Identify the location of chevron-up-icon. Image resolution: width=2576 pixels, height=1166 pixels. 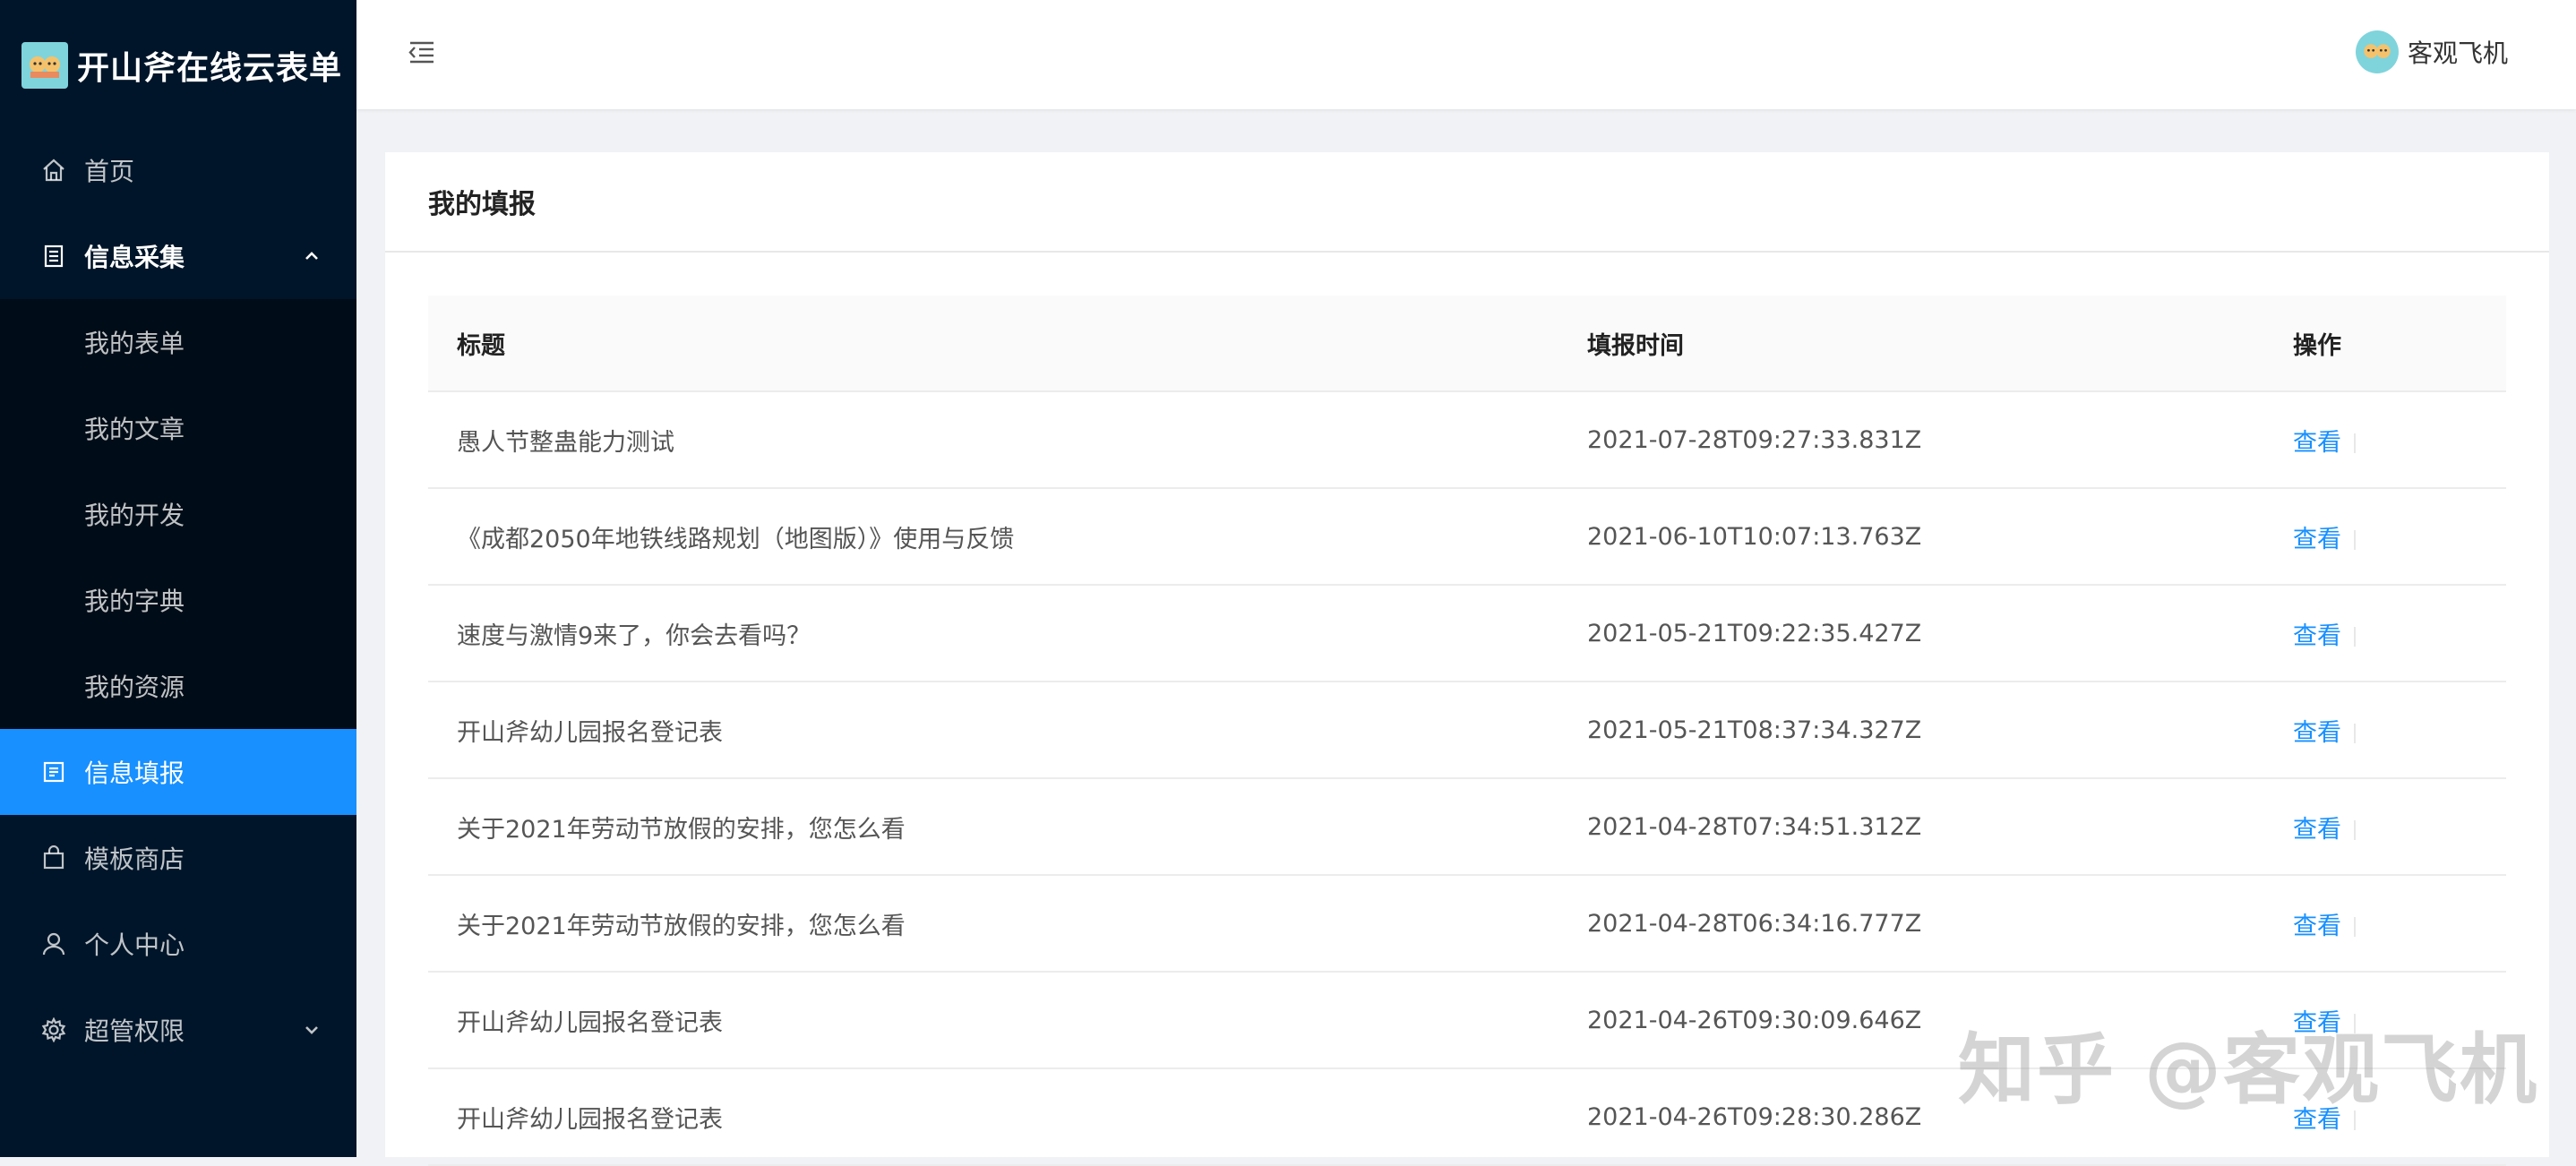
(311, 256).